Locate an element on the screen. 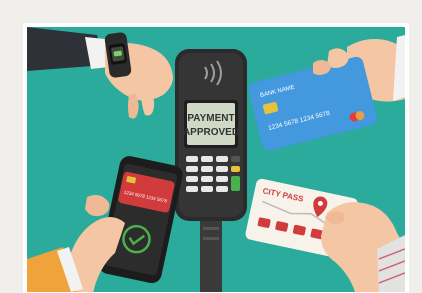 The height and width of the screenshot is (293, 422). payment-terminal: PAYMENT APPROVED is located at coordinates (211, 135).